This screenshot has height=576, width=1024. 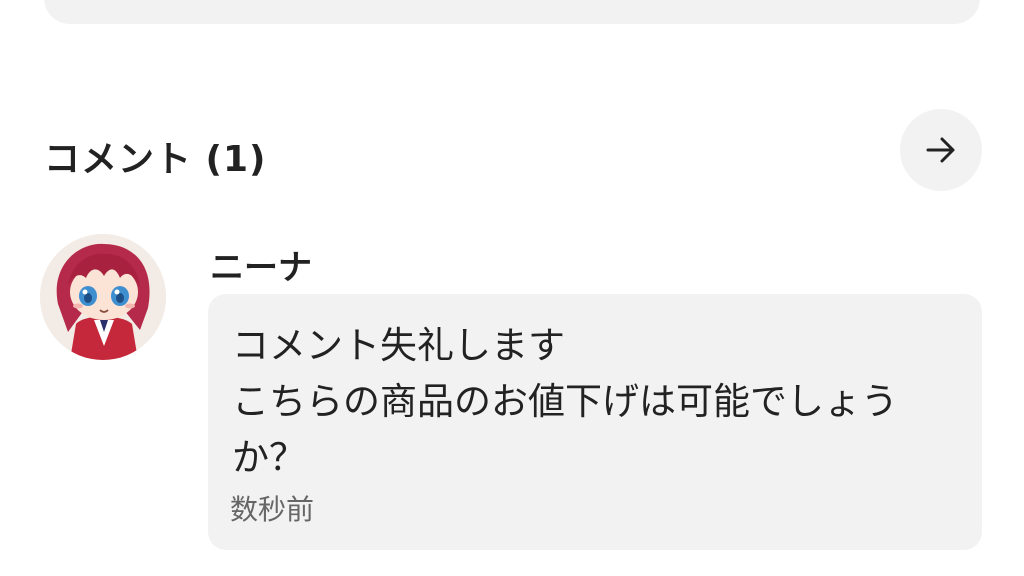 I want to click on previous-section-card, so click(x=512, y=12).